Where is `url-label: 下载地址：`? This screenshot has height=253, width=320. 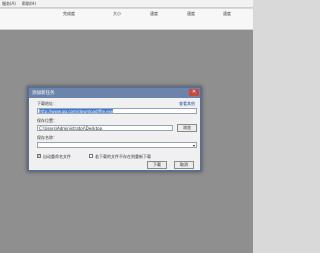 url-label: 下载地址： is located at coordinates (47, 103).